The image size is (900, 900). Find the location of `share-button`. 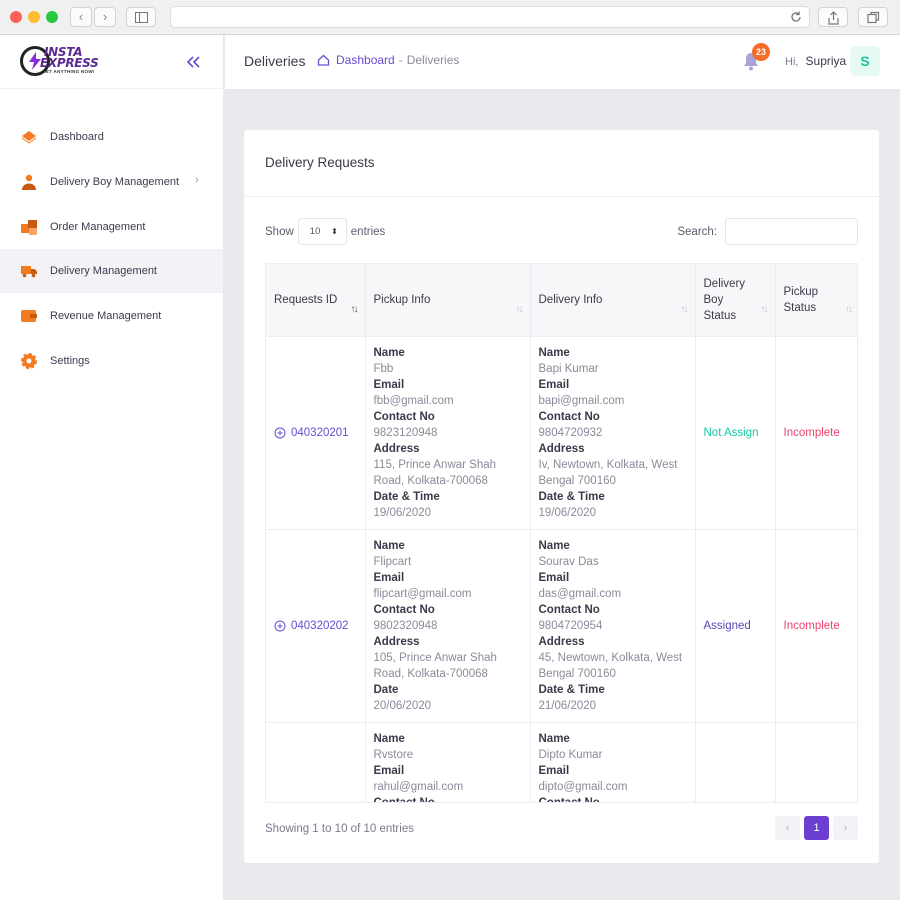

share-button is located at coordinates (833, 17).